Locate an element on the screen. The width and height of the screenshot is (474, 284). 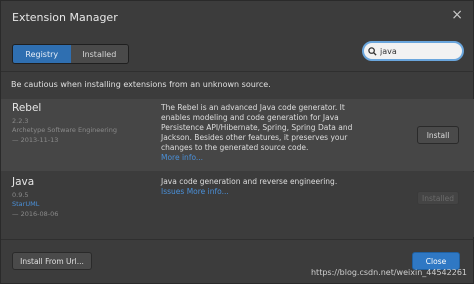
extension-author: Archetype Software Engineering is located at coordinates (64, 130).